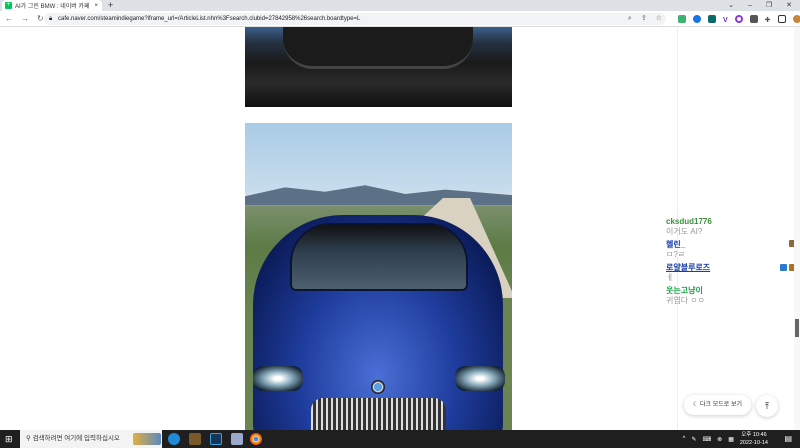 Image resolution: width=800 pixels, height=448 pixels. What do you see at coordinates (696, 405) in the screenshot?
I see `moon-icon: ☾` at bounding box center [696, 405].